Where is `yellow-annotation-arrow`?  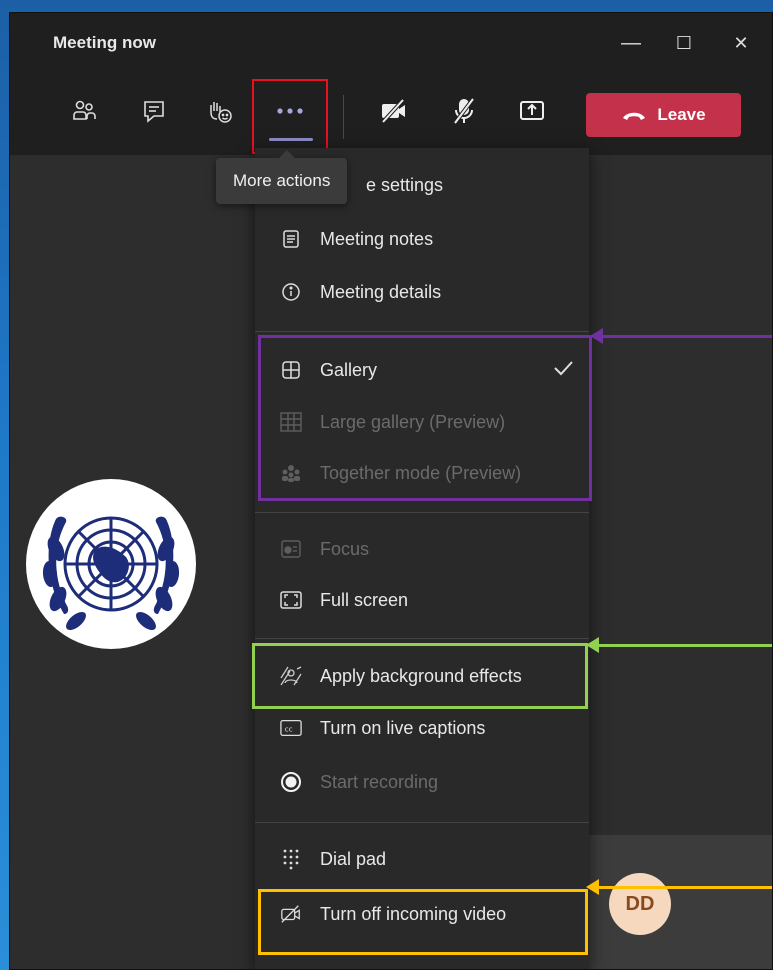
yellow-annotation-arrow is located at coordinates (679, 887).